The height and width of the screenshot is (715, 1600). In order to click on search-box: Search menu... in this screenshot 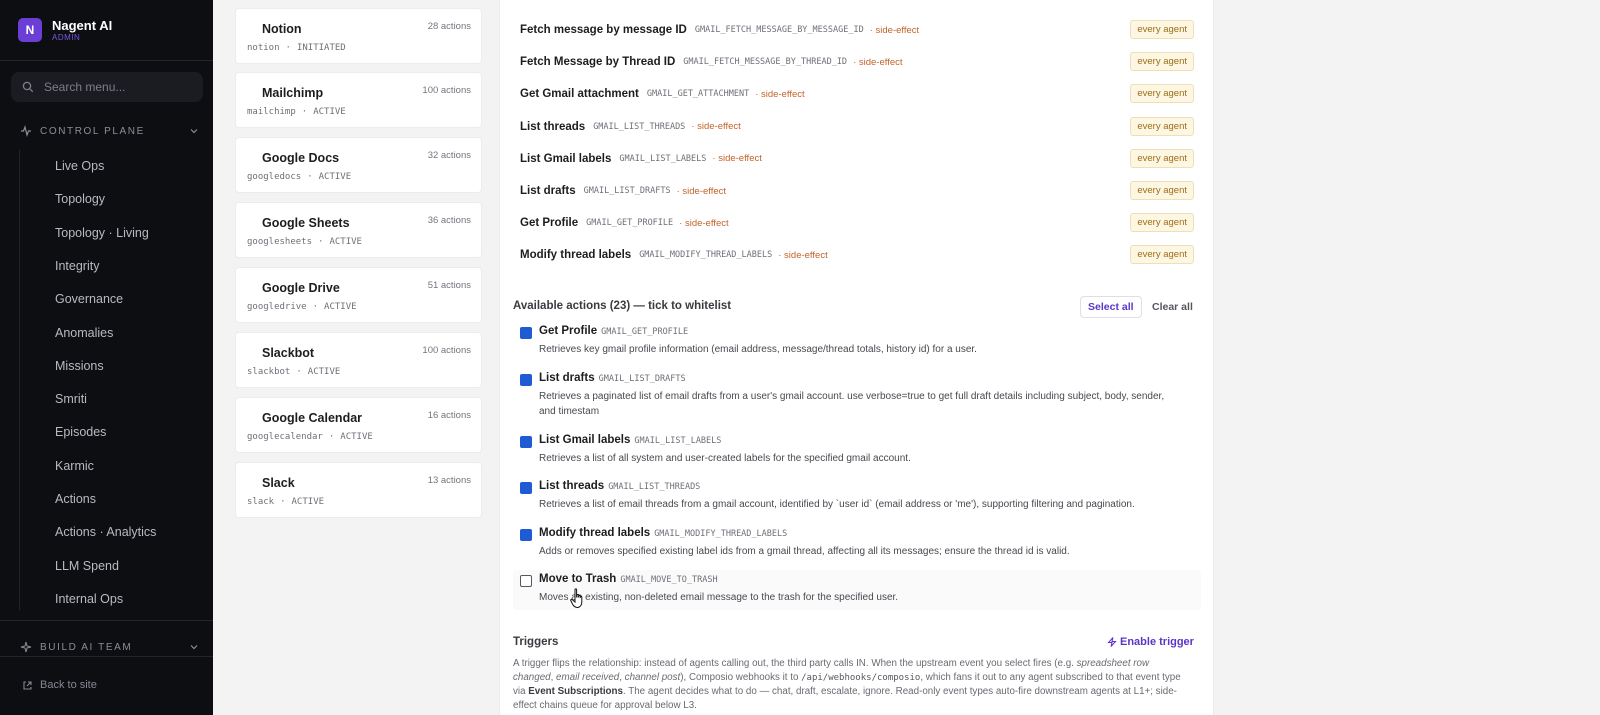, I will do `click(107, 87)`.